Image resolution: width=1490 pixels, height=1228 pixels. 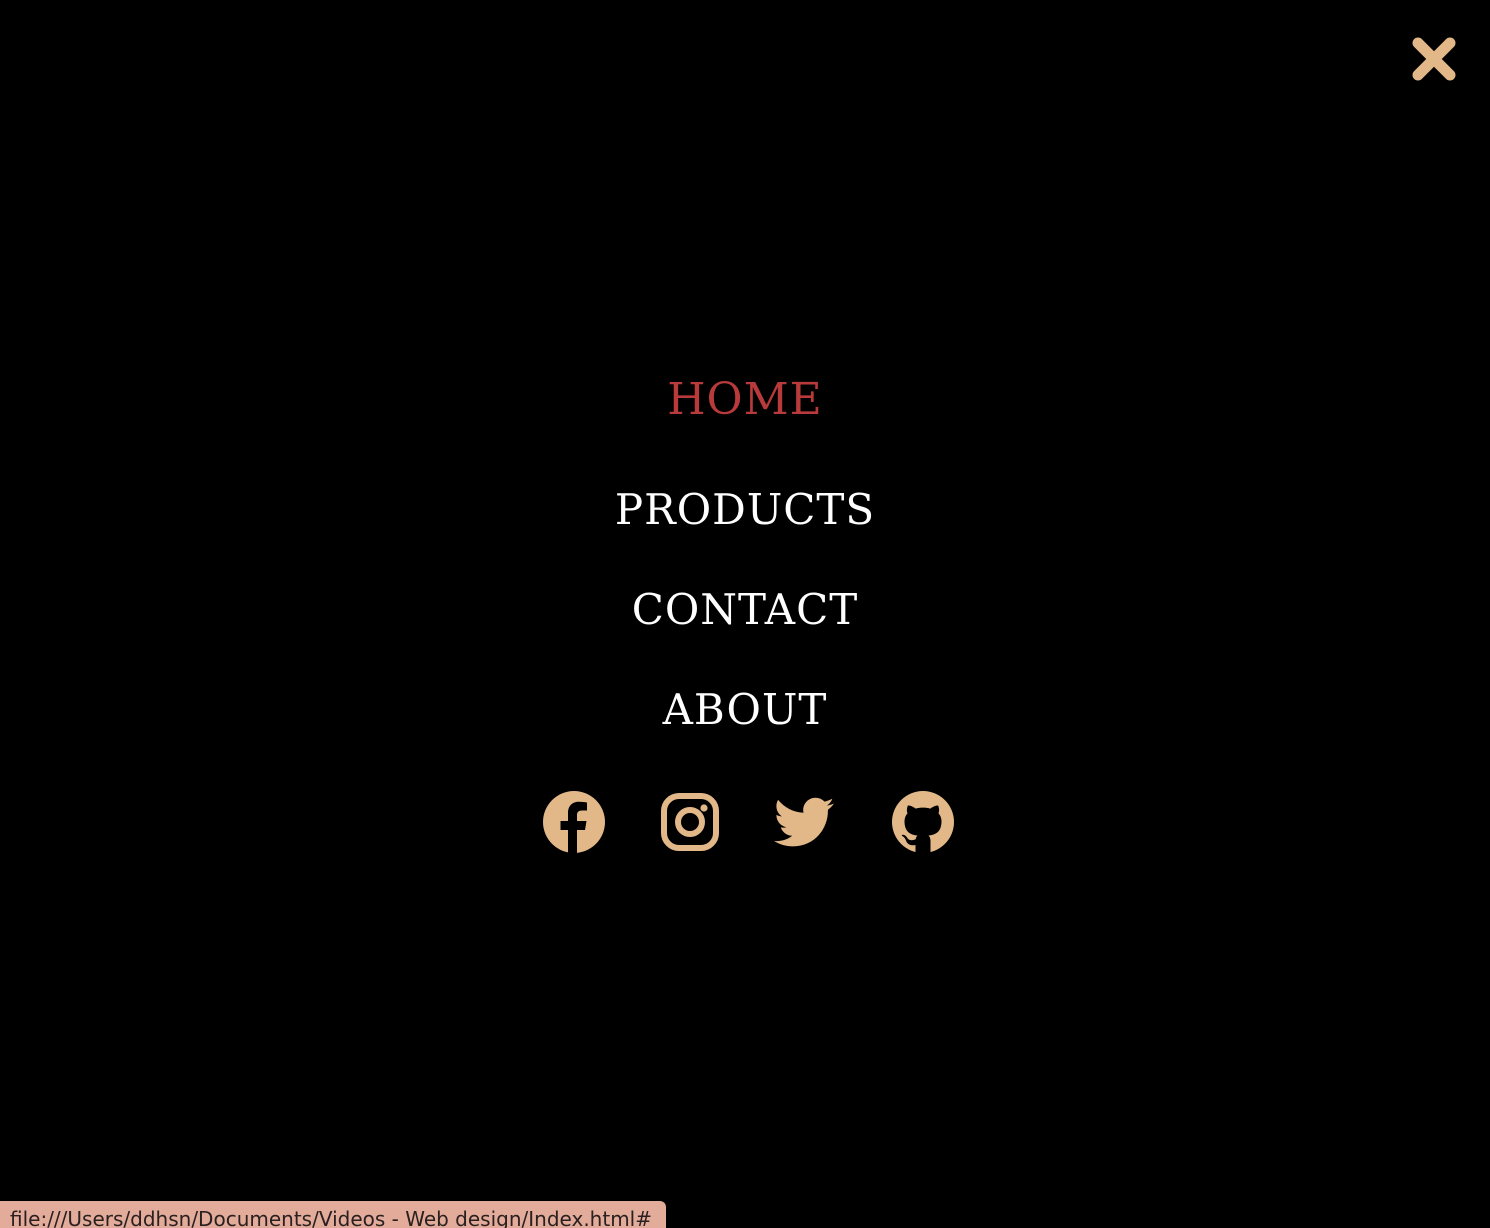 I want to click on nav-item-label: CONTACT, so click(x=745, y=609).